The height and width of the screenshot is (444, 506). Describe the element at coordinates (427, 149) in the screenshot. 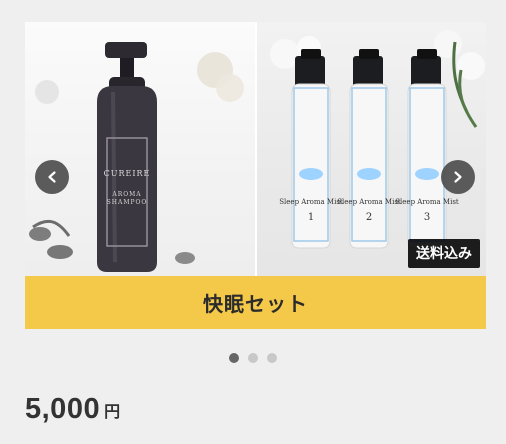

I see `spray-bottle-3: Sleep Aroma Mist 3` at that location.